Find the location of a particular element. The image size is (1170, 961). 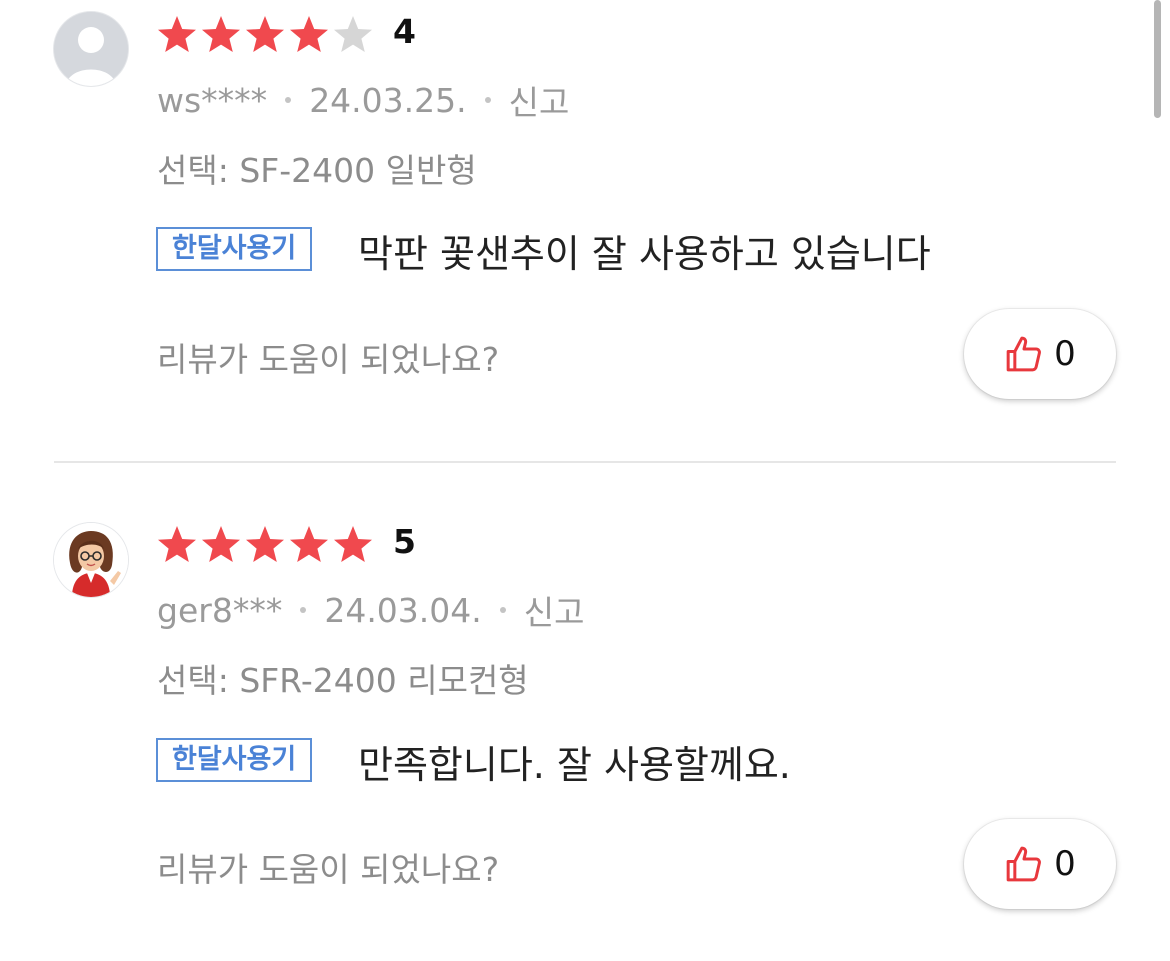

selected-option: 선택: SFR-2400 리모컨형 is located at coordinates (343, 680).